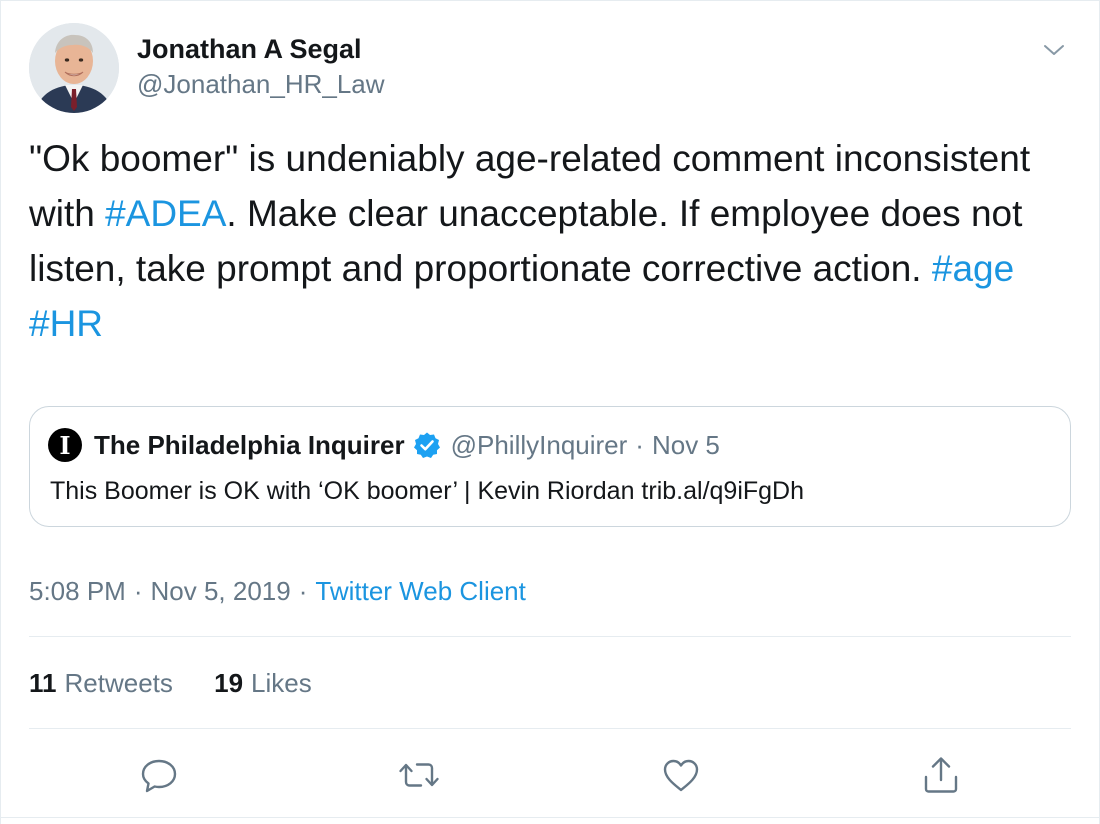 The image size is (1100, 824). What do you see at coordinates (551, 69) in the screenshot?
I see `tweet-header: Jonathan A Segal @Jonathan_HR_Law` at bounding box center [551, 69].